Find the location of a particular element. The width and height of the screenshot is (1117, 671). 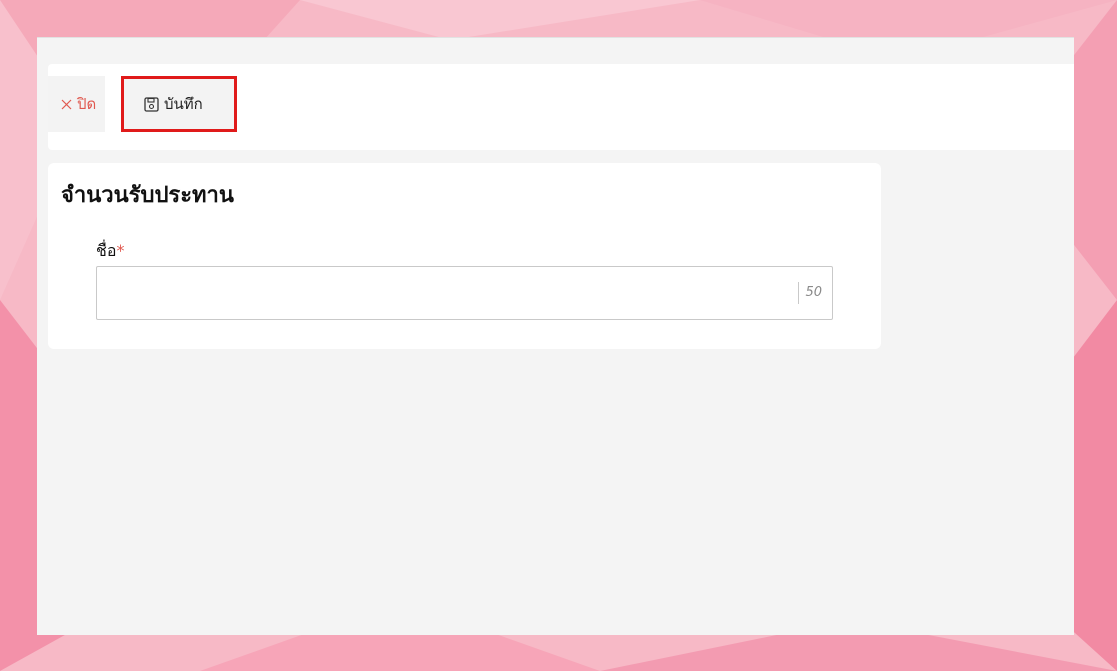

close-button: ปิด is located at coordinates (76, 104).